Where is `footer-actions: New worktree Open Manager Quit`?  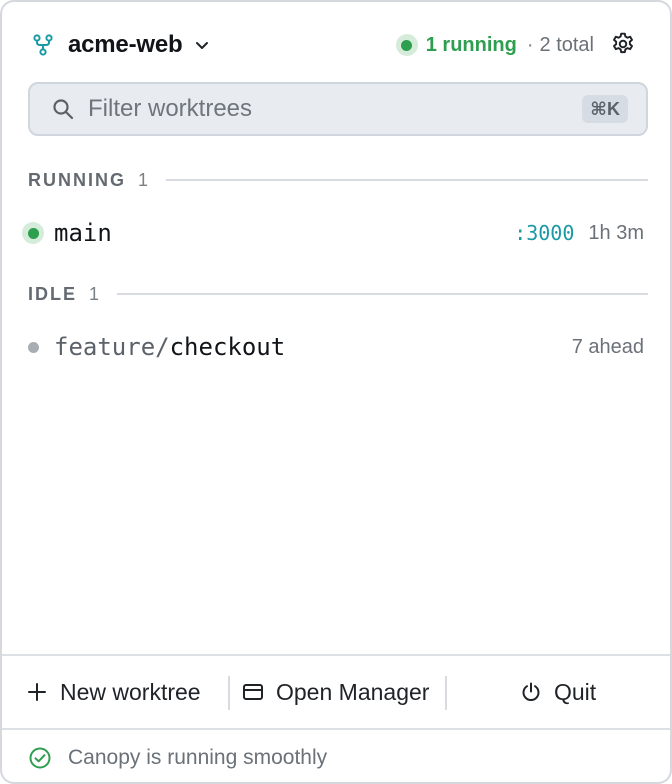 footer-actions: New worktree Open Manager Quit is located at coordinates (336, 691).